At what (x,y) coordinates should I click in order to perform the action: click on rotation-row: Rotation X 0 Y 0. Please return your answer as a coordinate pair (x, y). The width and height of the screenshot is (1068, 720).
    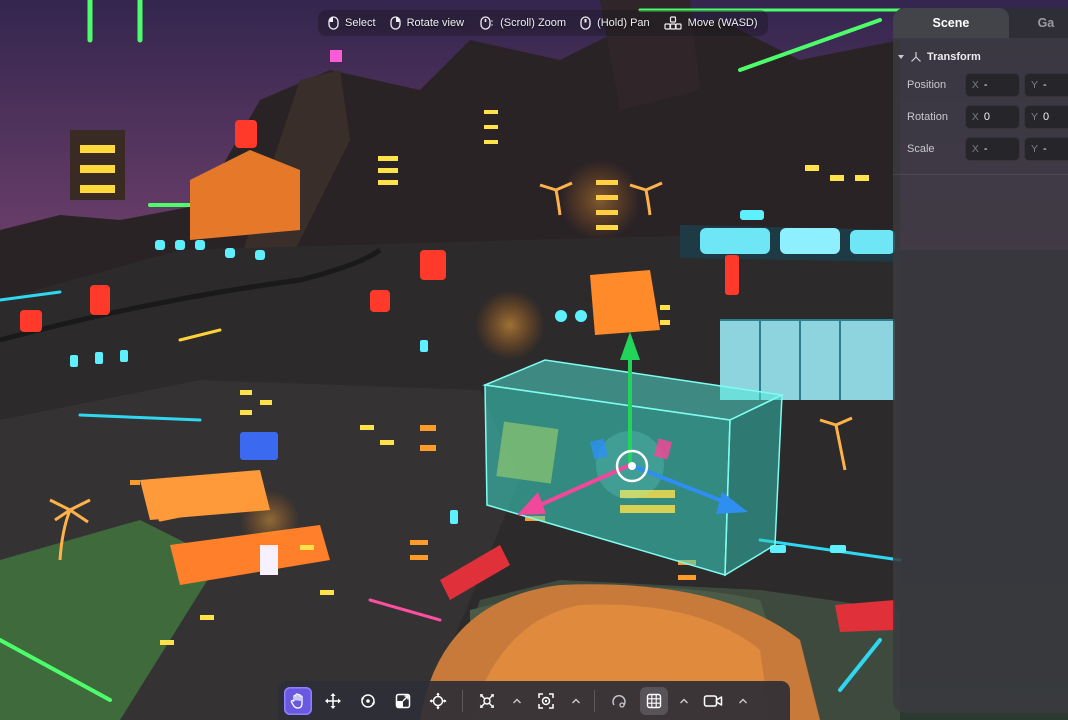
    Looking at the image, I should click on (980, 117).